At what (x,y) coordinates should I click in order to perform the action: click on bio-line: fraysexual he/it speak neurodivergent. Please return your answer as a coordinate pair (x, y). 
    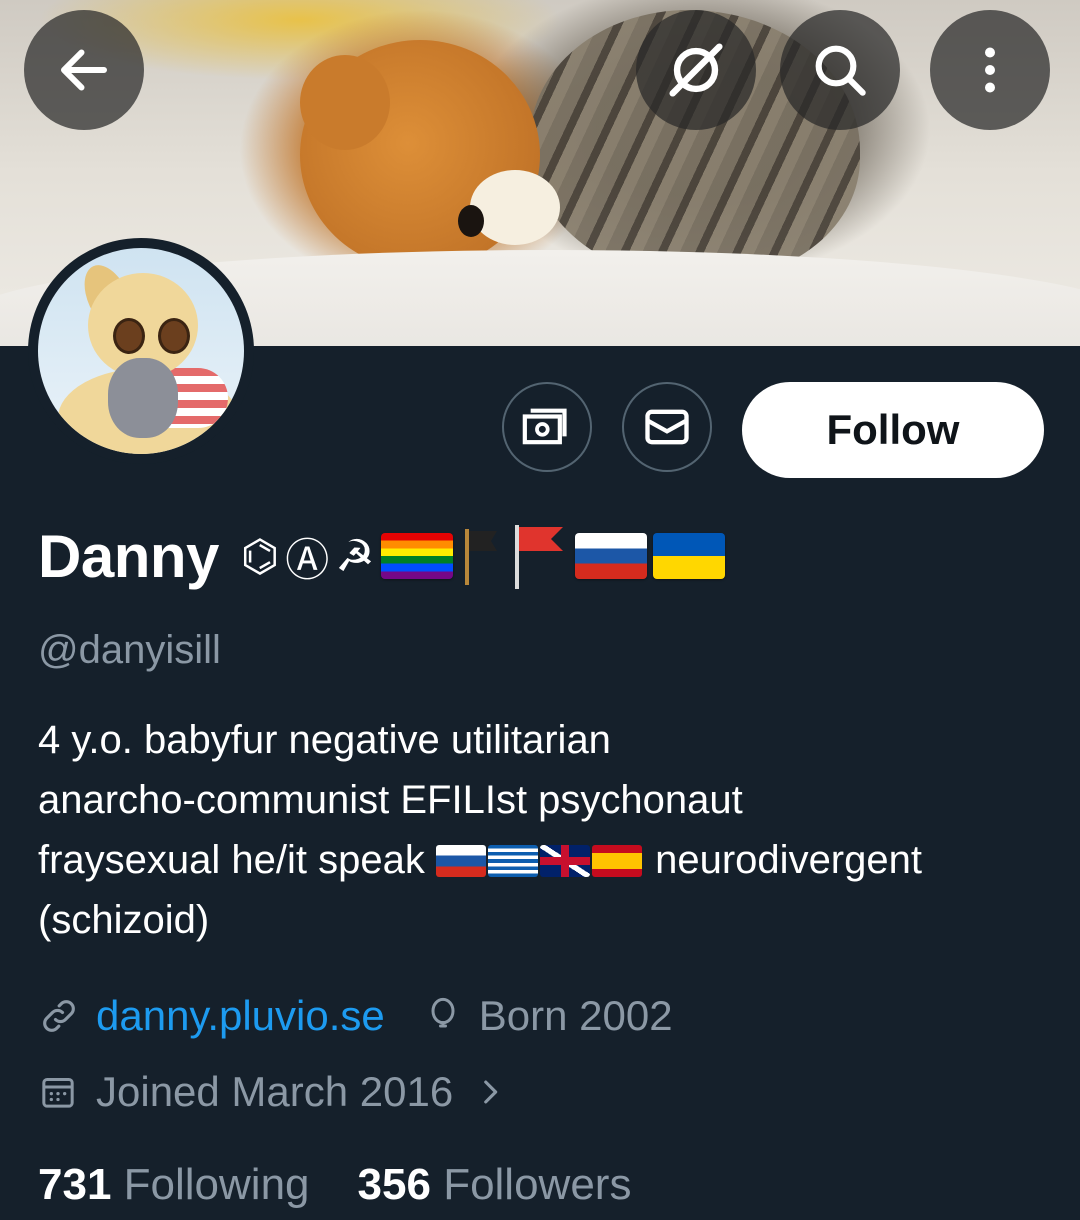
    Looking at the image, I should click on (543, 860).